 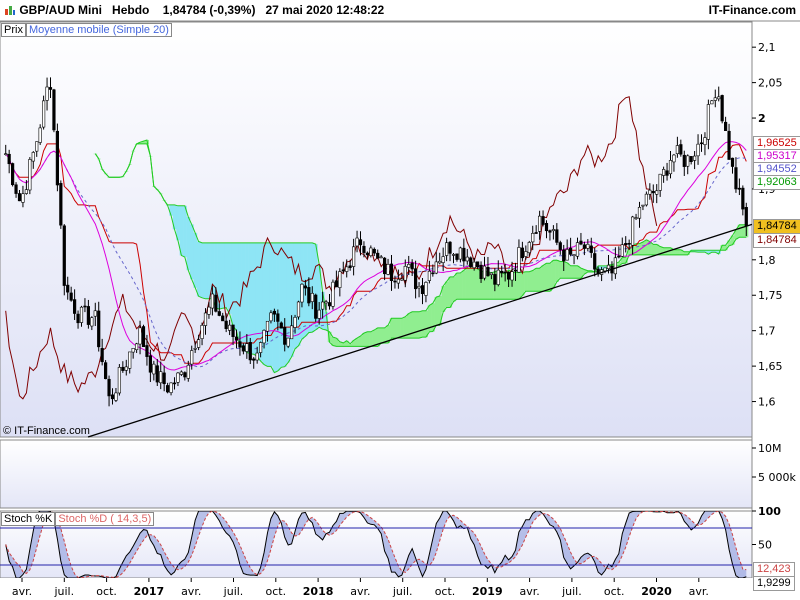 I want to click on legend-stoch-d: Stoch %D ( 14,3,5), so click(x=105, y=519).